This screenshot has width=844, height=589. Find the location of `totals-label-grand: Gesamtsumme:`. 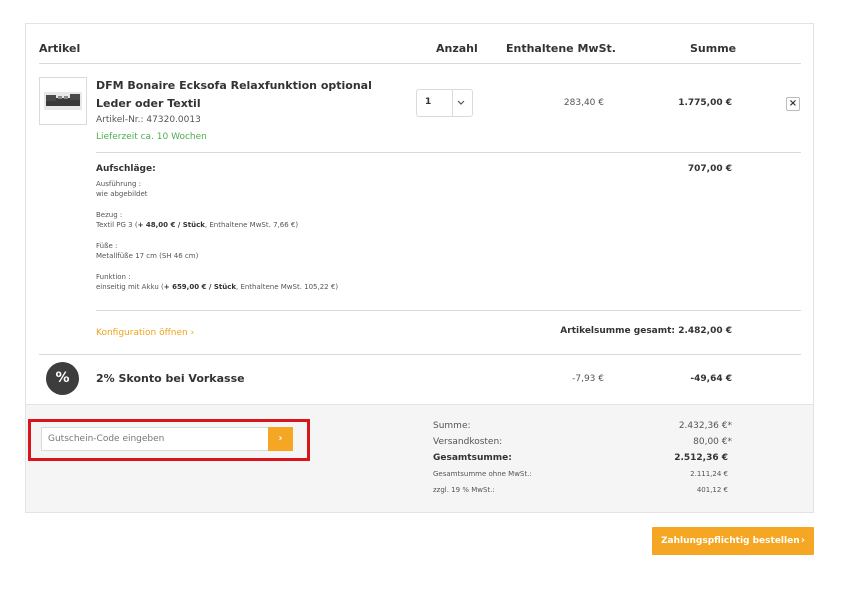

totals-label-grand: Gesamtsumme: is located at coordinates (472, 458).